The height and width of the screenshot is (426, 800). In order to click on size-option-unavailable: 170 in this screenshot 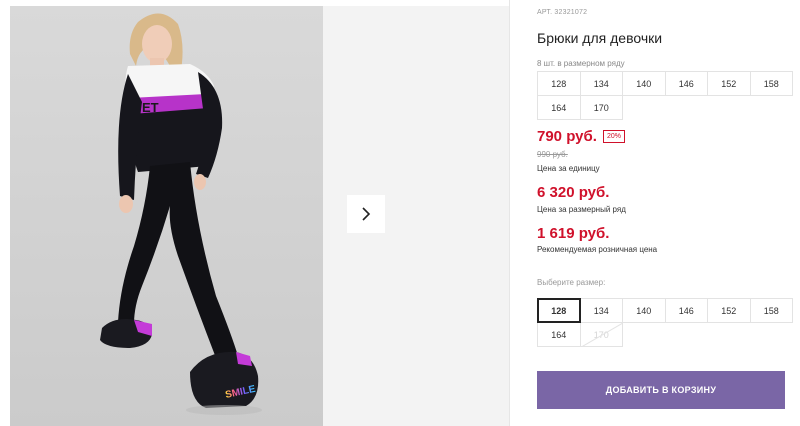, I will do `click(601, 334)`.